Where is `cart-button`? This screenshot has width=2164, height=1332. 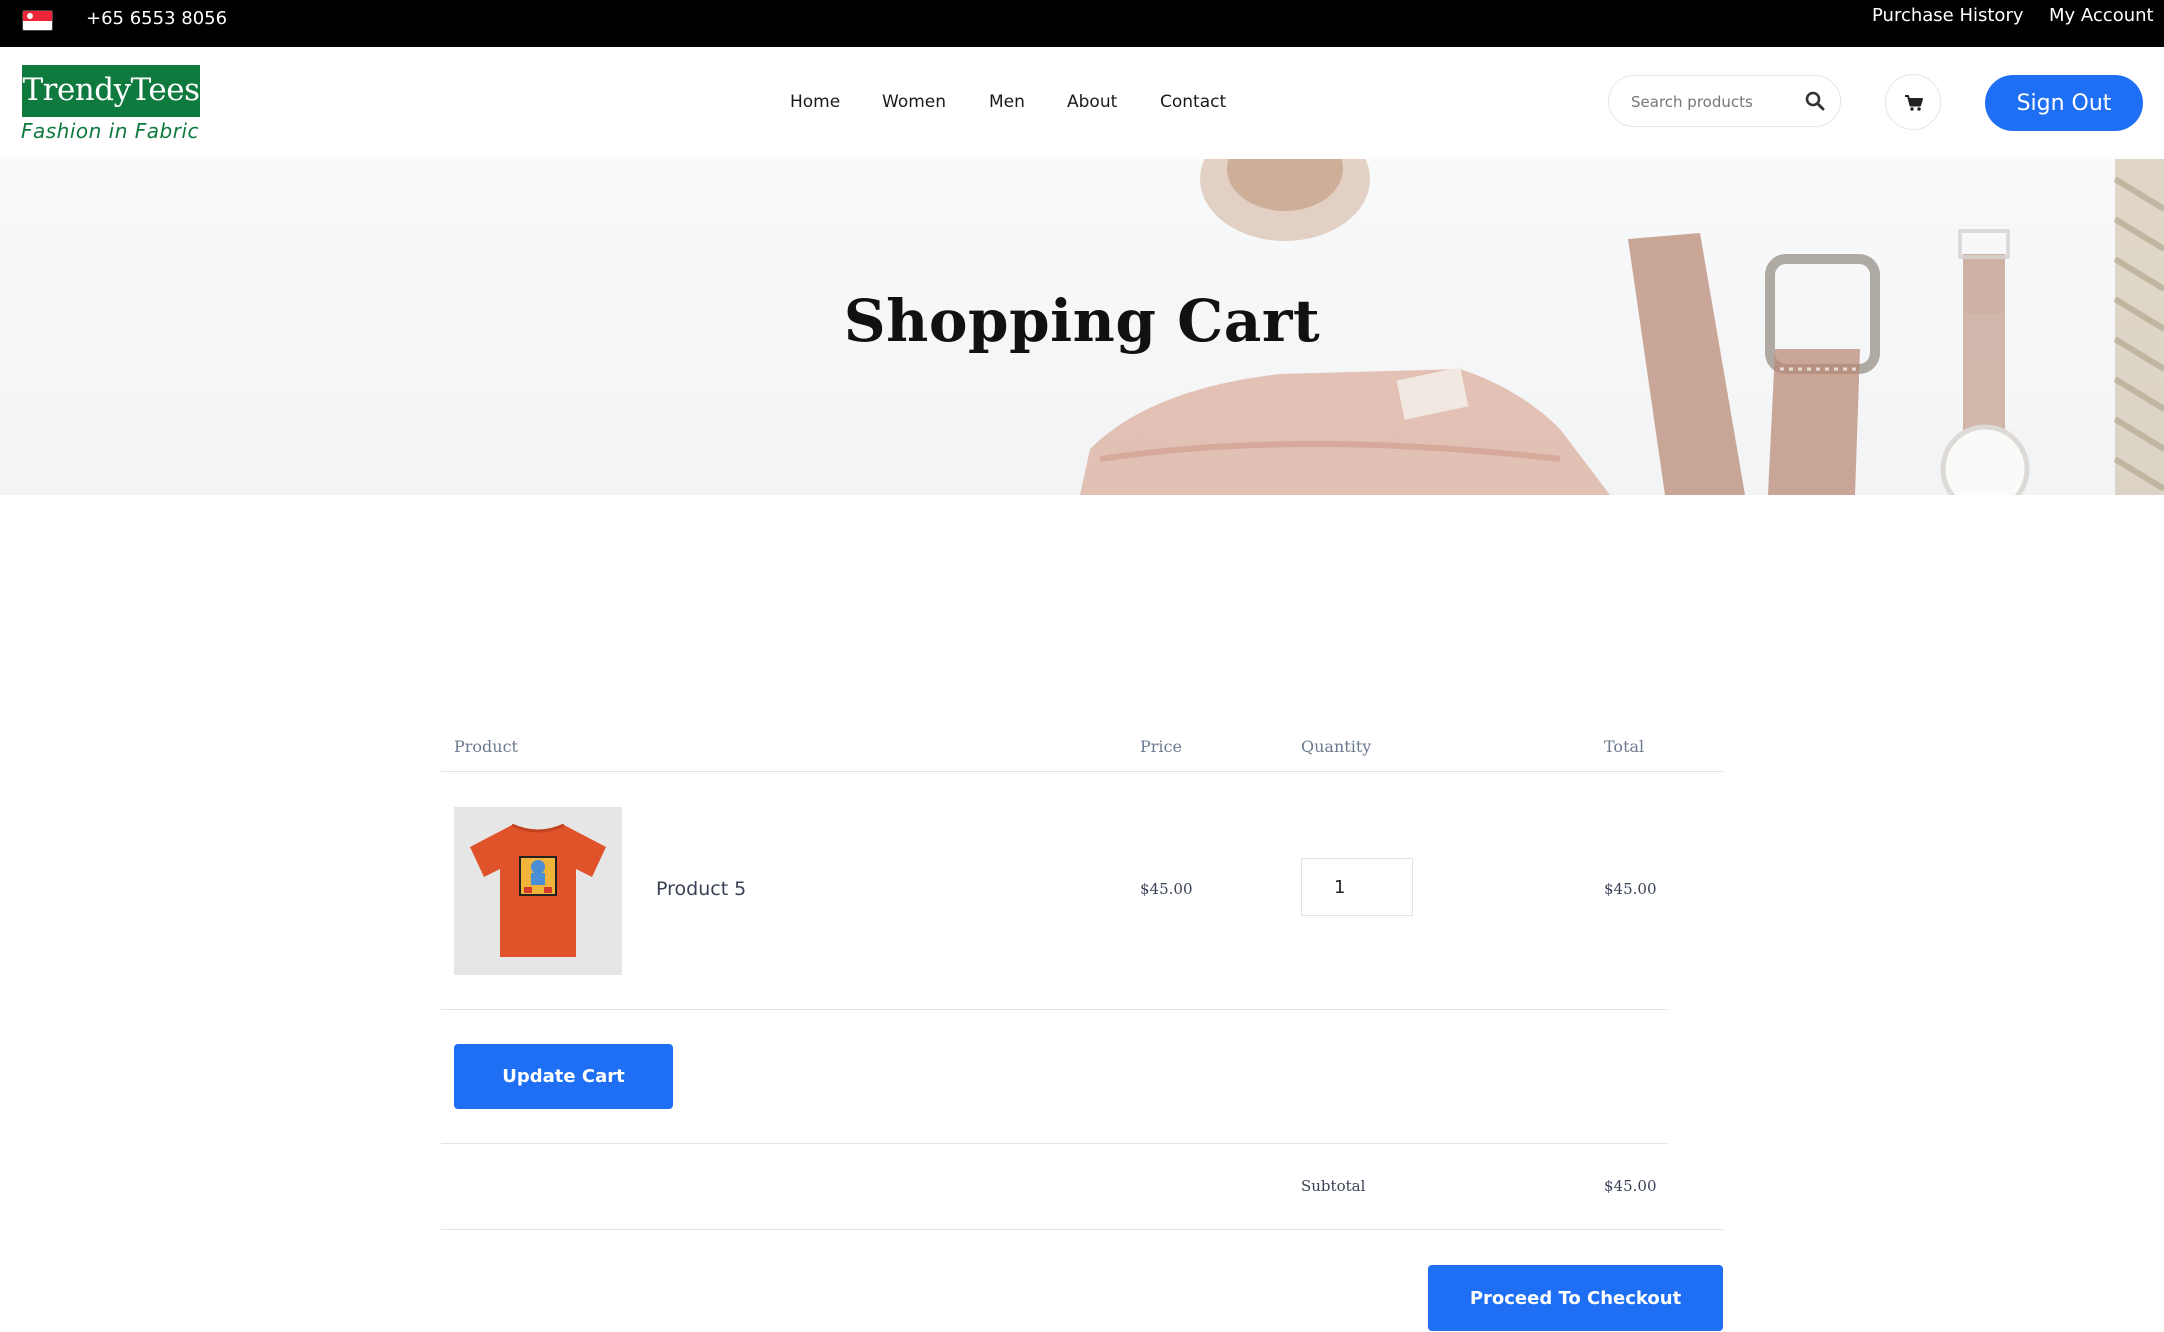 cart-button is located at coordinates (1913, 102).